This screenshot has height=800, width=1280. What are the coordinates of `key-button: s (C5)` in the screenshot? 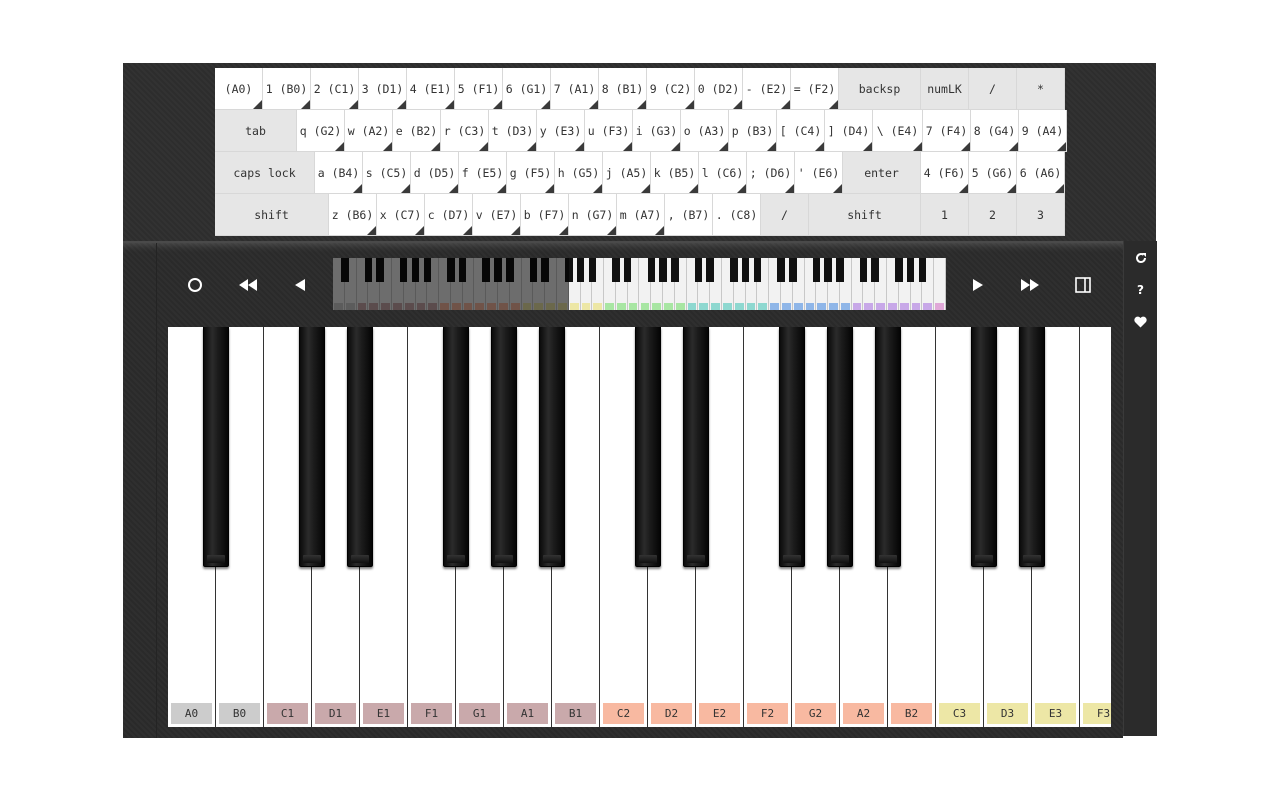 It's located at (387, 173).